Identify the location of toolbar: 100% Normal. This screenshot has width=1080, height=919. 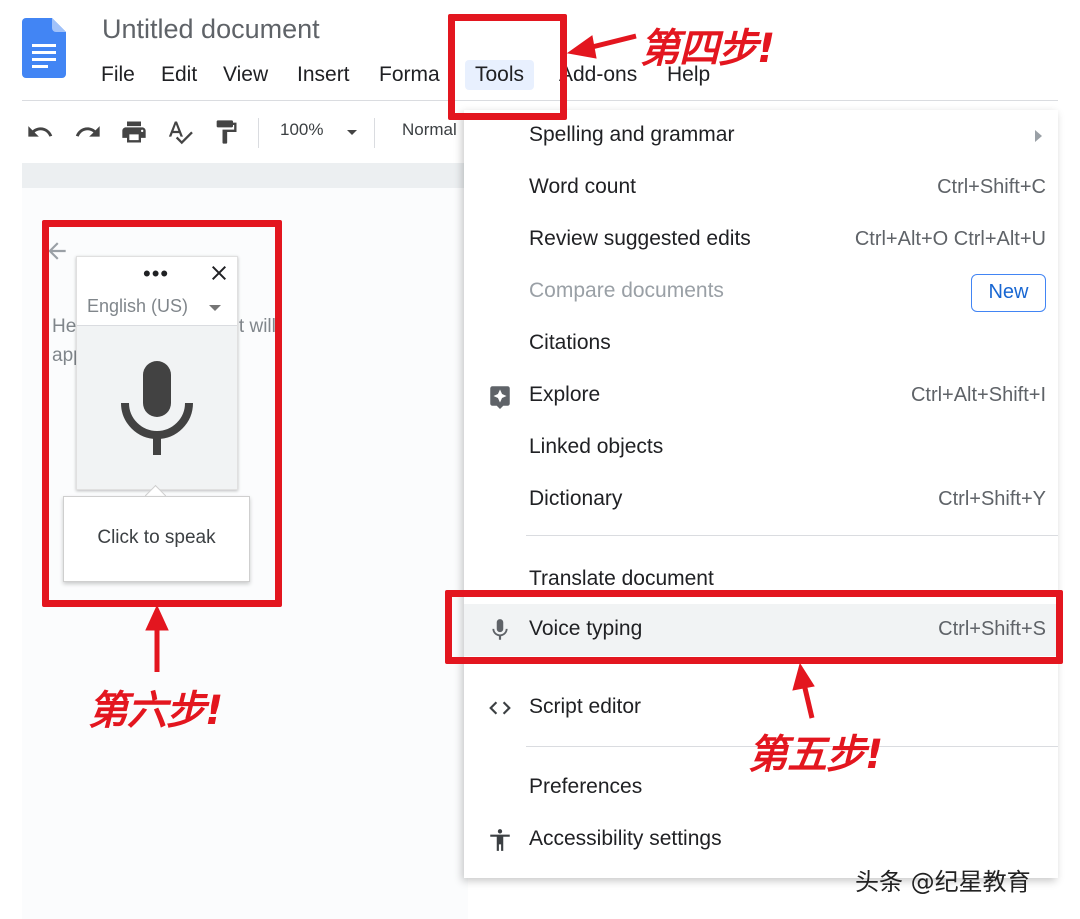
(245, 133).